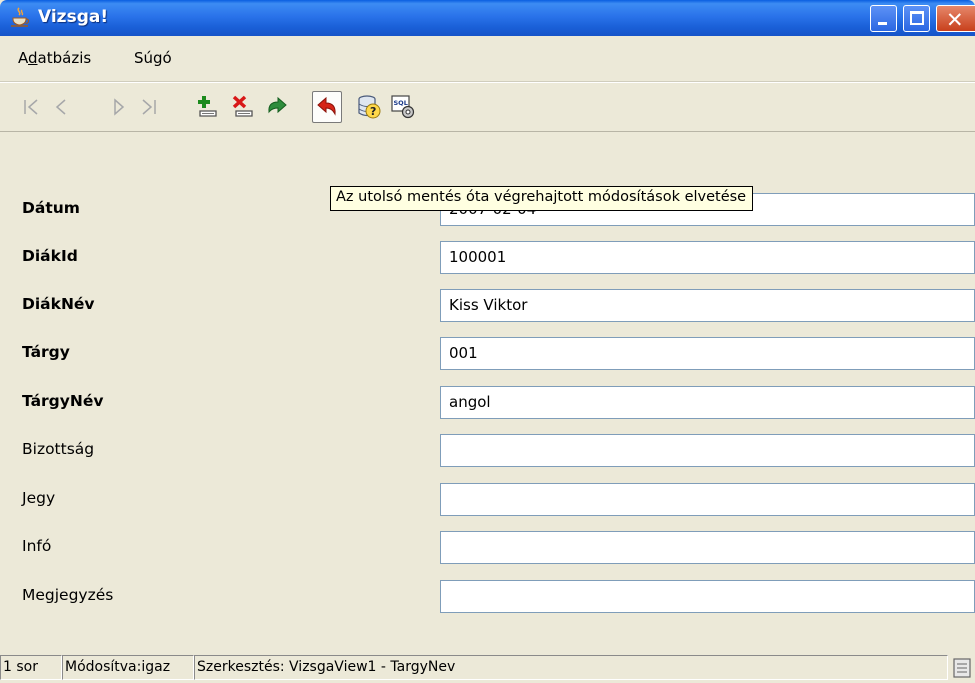 This screenshot has height=683, width=975. I want to click on add-record-button, so click(207, 107).